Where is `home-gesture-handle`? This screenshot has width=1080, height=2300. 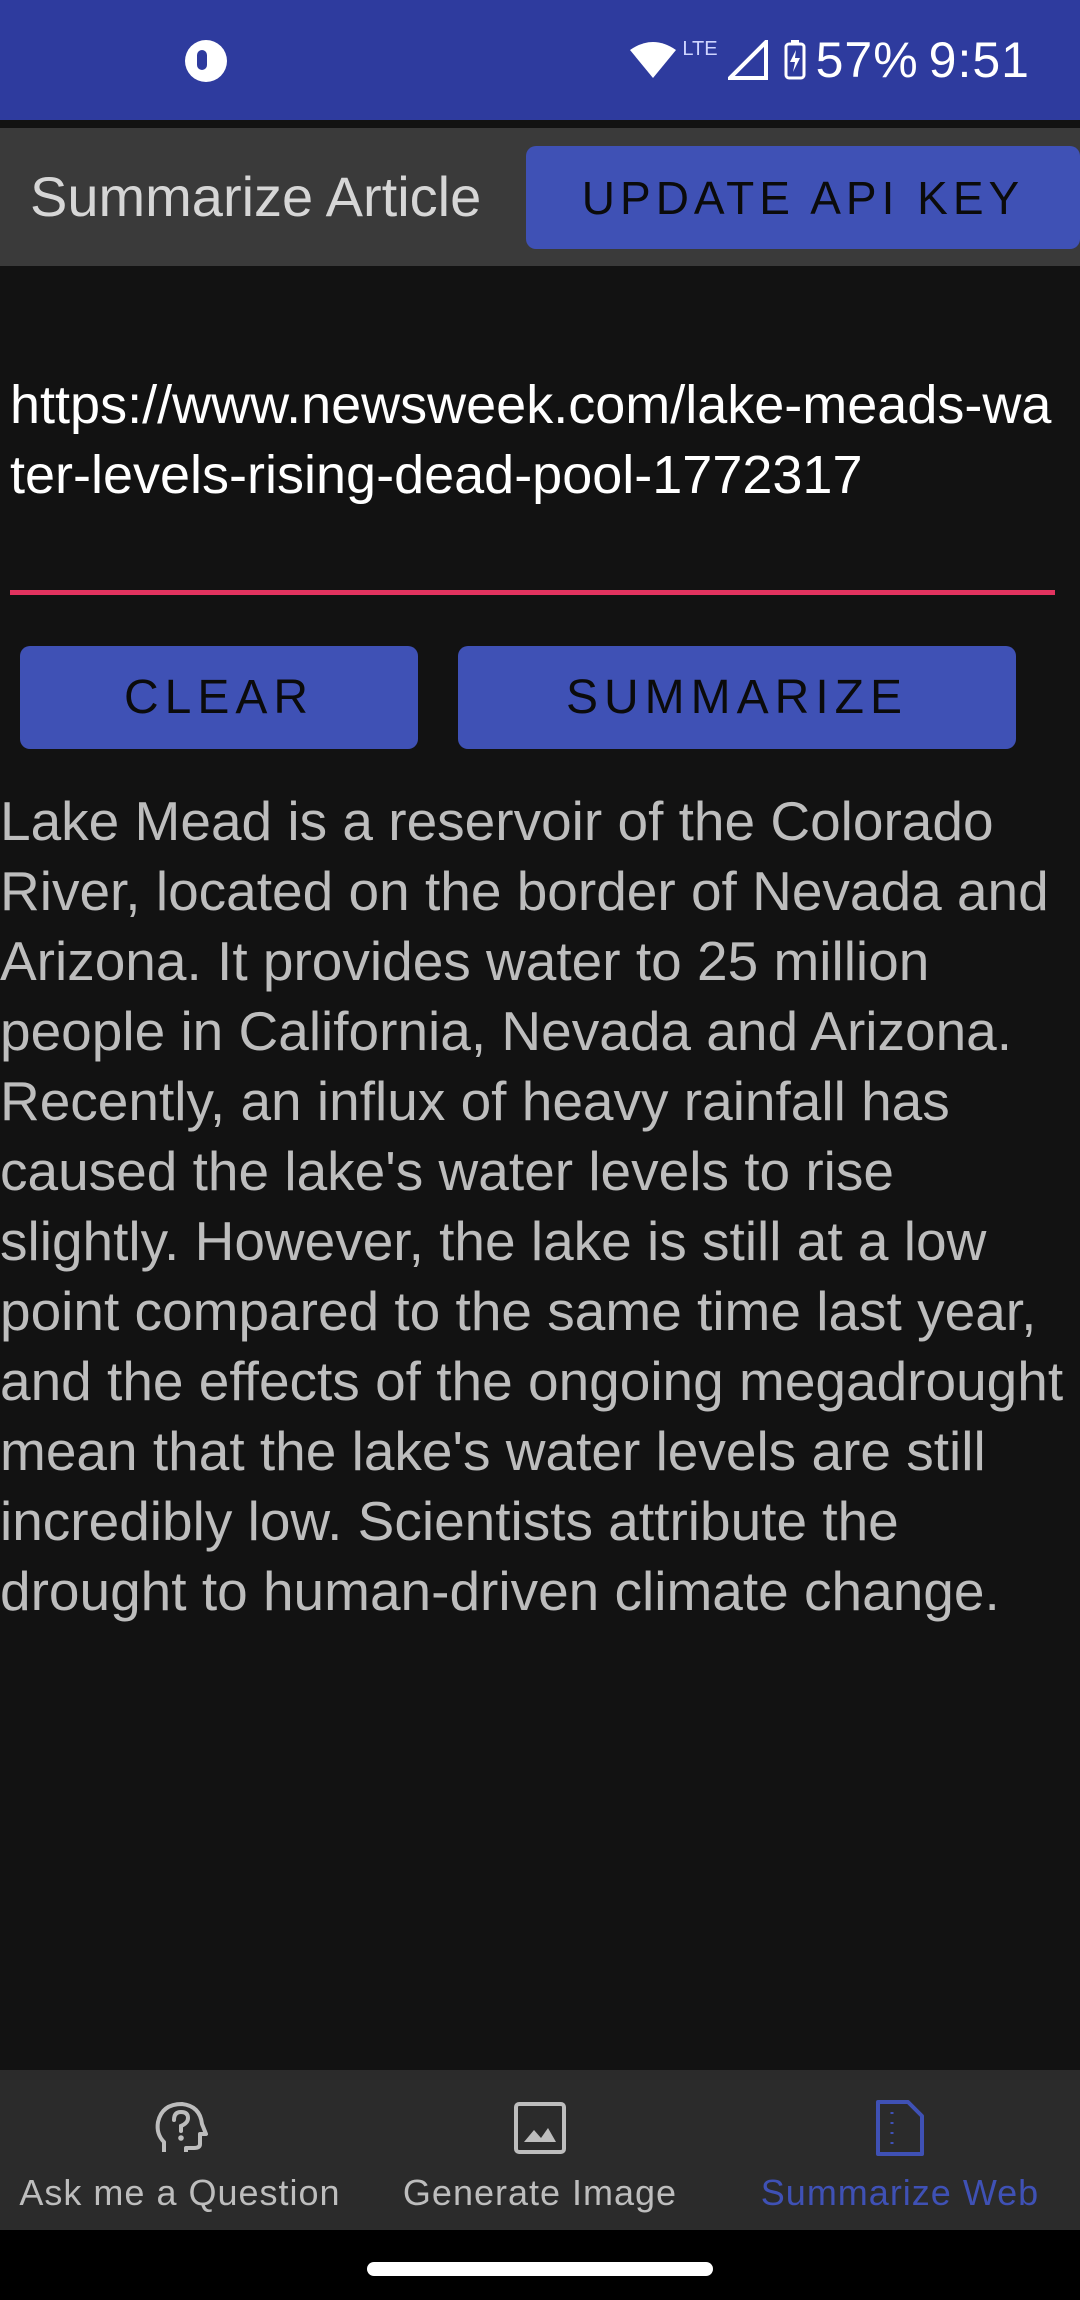
home-gesture-handle is located at coordinates (540, 2269).